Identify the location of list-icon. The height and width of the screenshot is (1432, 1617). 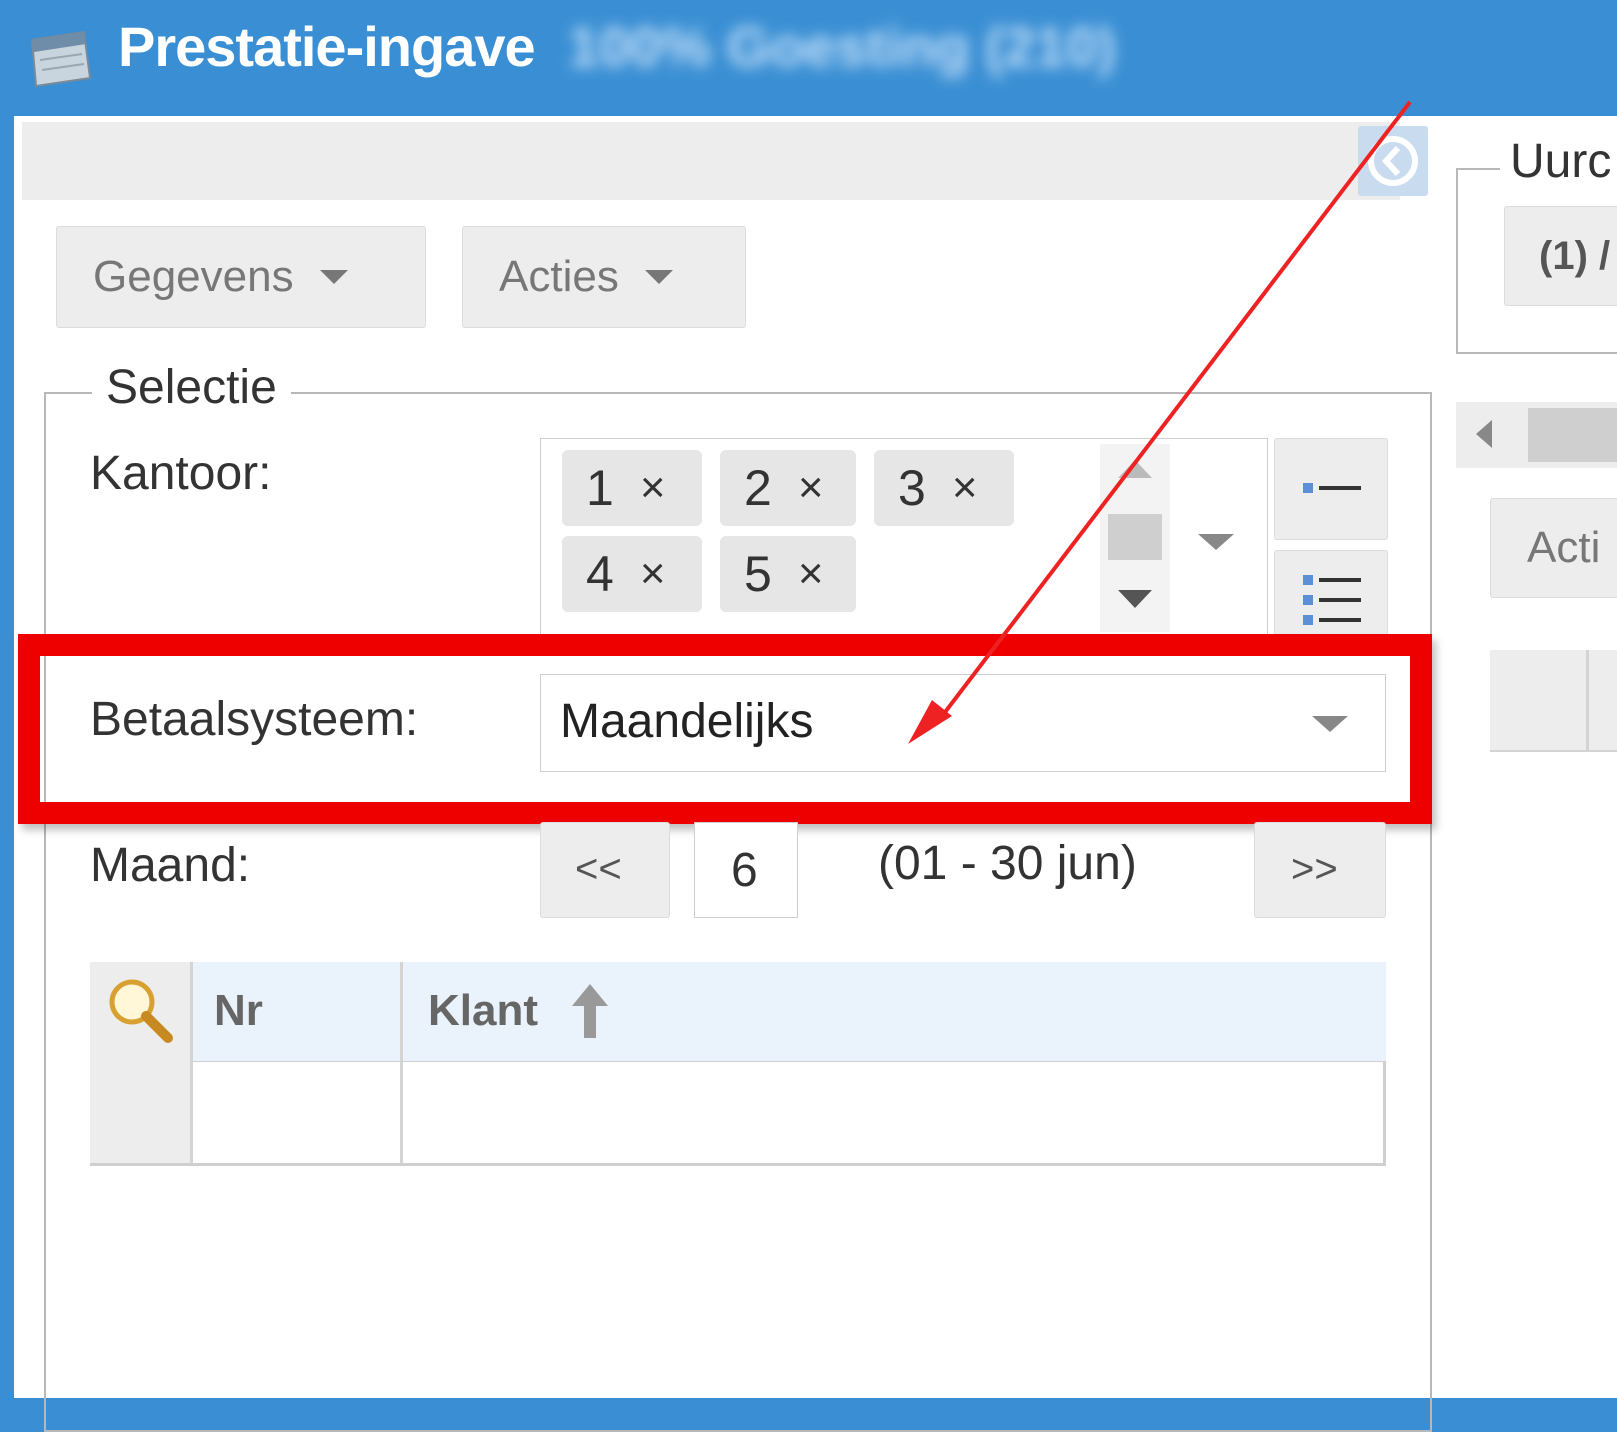
(1332, 600).